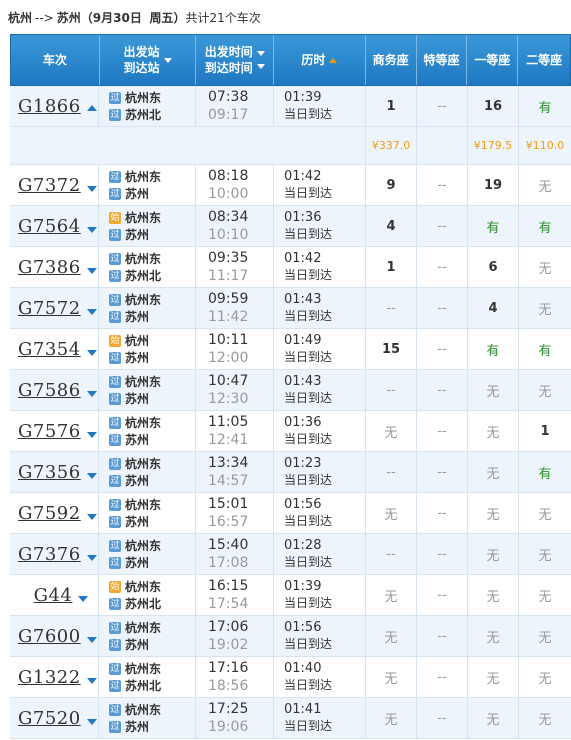 This screenshot has height=740, width=571. What do you see at coordinates (135, 422) in the screenshot?
I see `from-station: 过杭州东` at bounding box center [135, 422].